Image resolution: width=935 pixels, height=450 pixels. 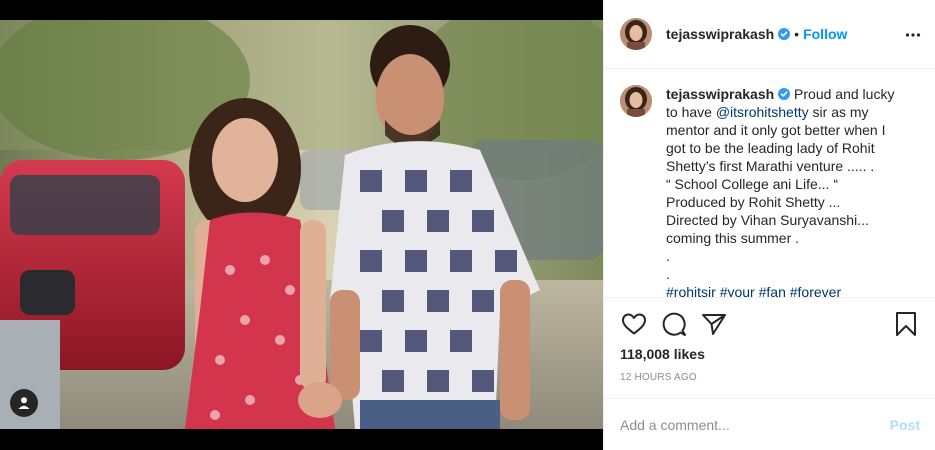 I want to click on user-tag-icon, so click(x=24, y=403).